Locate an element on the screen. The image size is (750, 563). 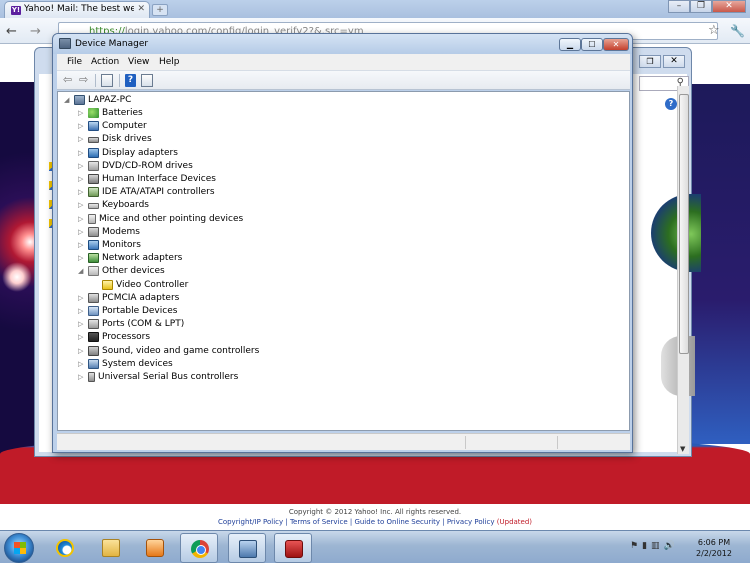
taskbar-toolbox is located at coordinates (293, 548).